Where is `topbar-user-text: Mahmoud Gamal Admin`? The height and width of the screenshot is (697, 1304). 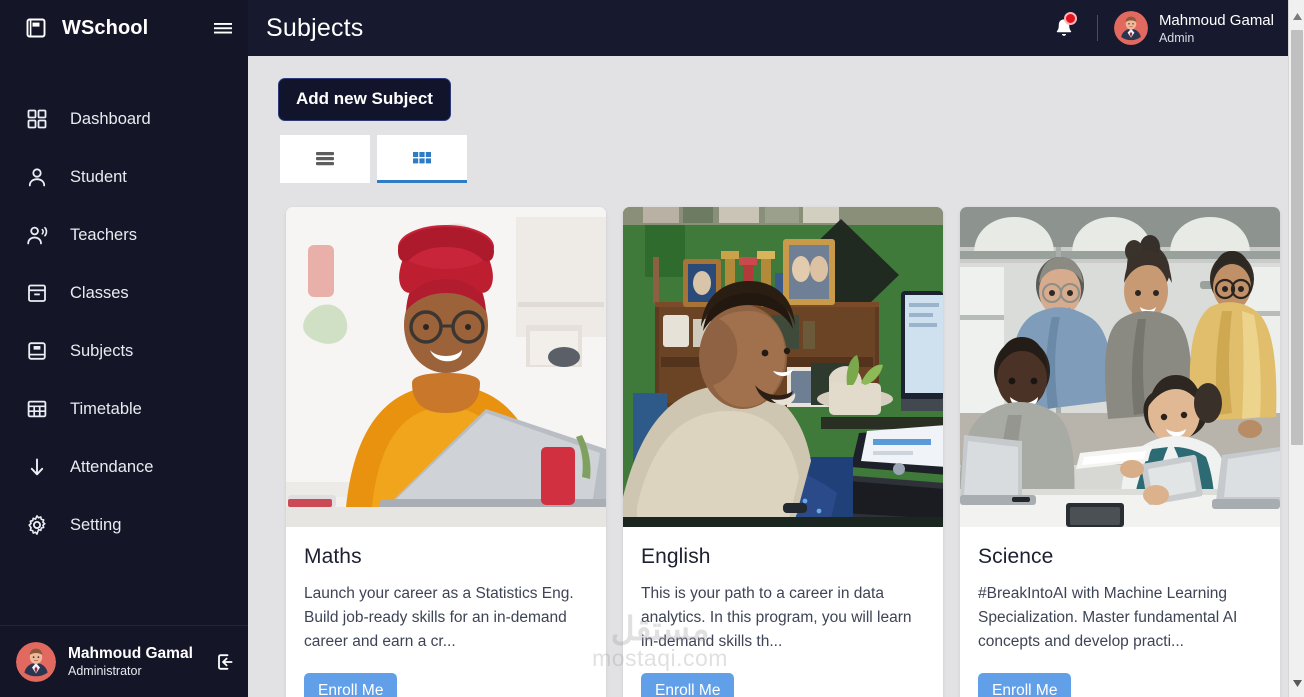 topbar-user-text: Mahmoud Gamal Admin is located at coordinates (1216, 28).